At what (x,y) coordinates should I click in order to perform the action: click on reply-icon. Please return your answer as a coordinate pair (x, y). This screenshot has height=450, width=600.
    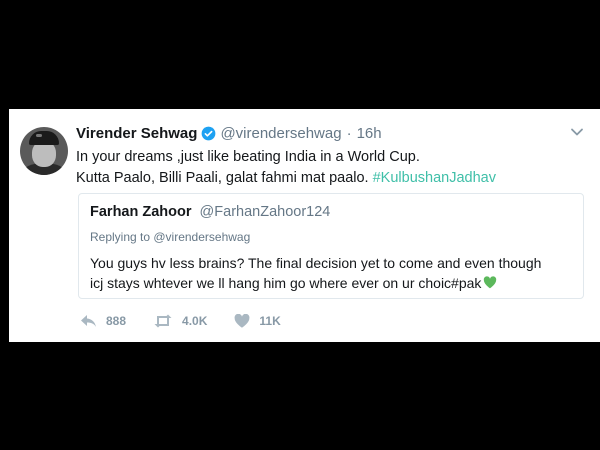
    Looking at the image, I should click on (88, 321).